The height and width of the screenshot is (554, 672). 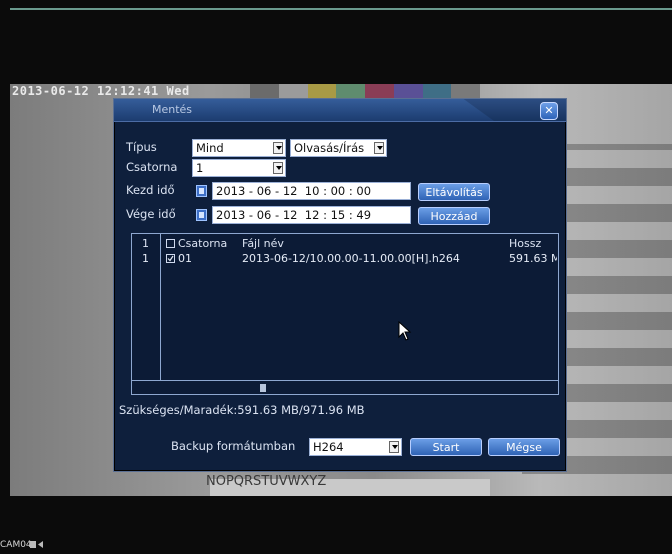 I want to click on select-all-checkbox, so click(x=170, y=243).